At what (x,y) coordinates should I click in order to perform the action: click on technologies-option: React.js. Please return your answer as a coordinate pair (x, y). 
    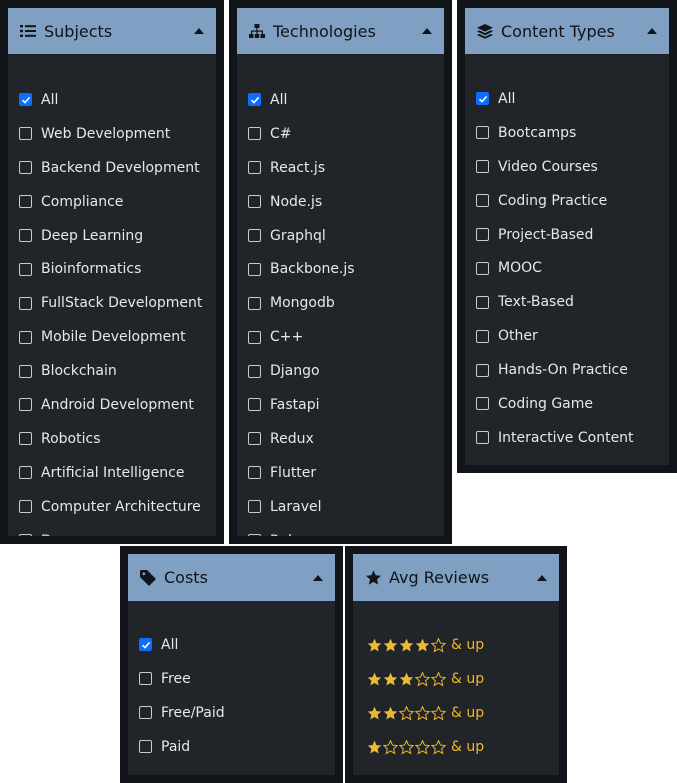
    Looking at the image, I should click on (346, 168).